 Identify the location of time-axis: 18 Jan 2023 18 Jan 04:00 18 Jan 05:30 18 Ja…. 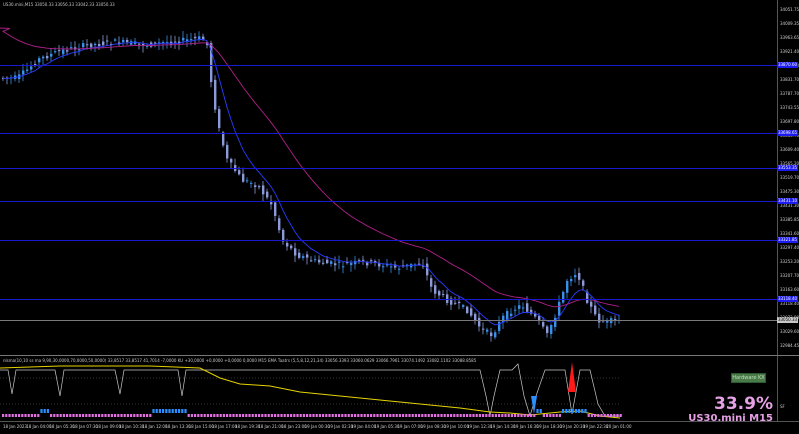
(399, 427).